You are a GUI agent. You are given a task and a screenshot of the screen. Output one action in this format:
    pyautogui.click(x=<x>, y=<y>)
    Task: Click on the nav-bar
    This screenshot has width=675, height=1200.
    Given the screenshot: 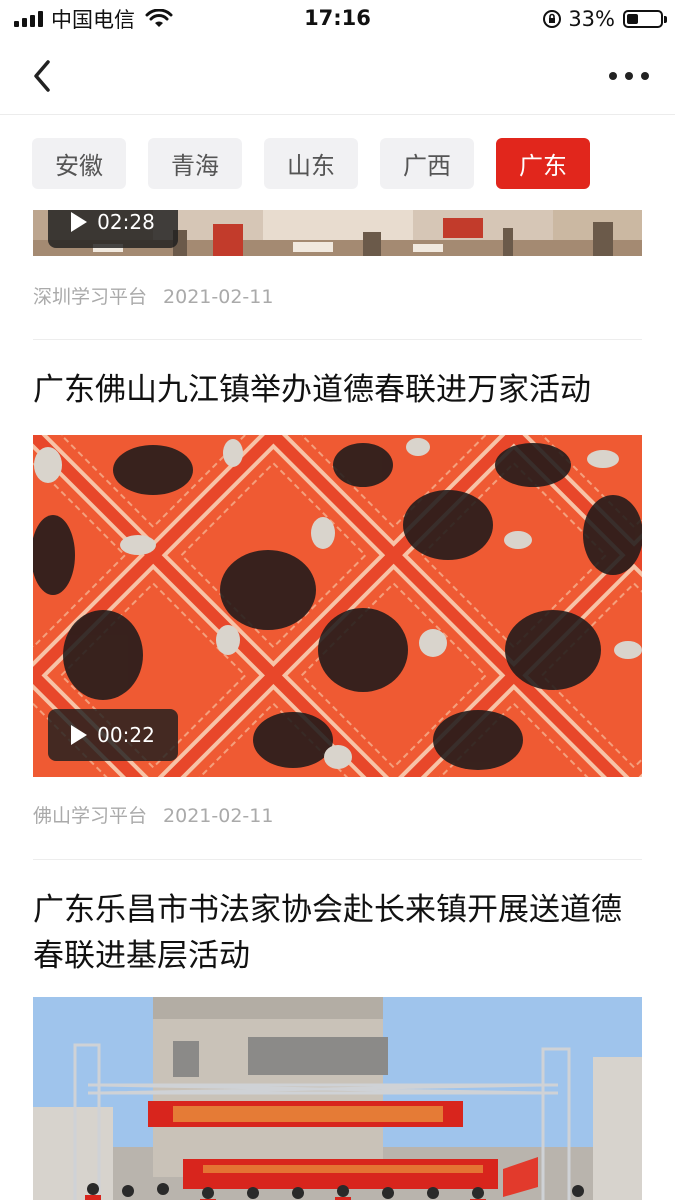 What is the action you would take?
    pyautogui.click(x=337, y=76)
    